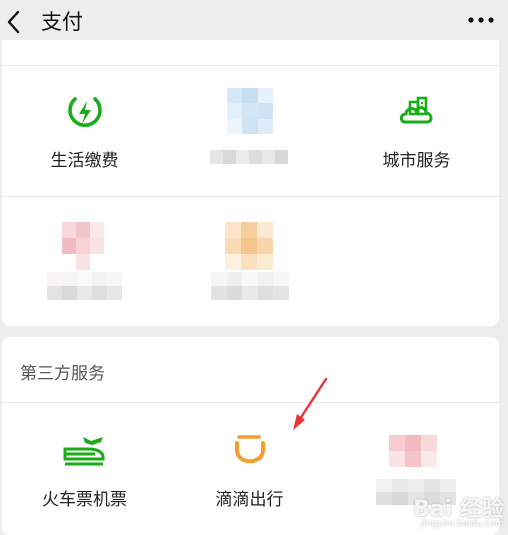 The height and width of the screenshot is (535, 508). What do you see at coordinates (416, 161) in the screenshot?
I see `service-label: 城市服务` at bounding box center [416, 161].